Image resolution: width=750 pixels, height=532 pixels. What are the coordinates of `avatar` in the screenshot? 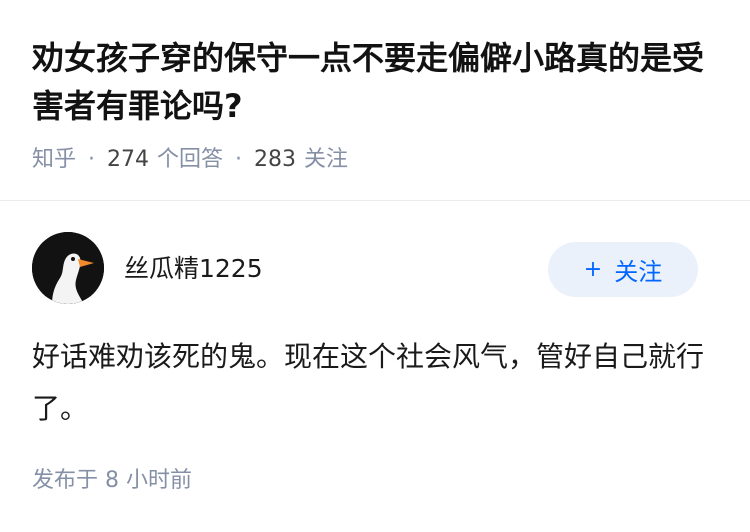 It's located at (68, 268).